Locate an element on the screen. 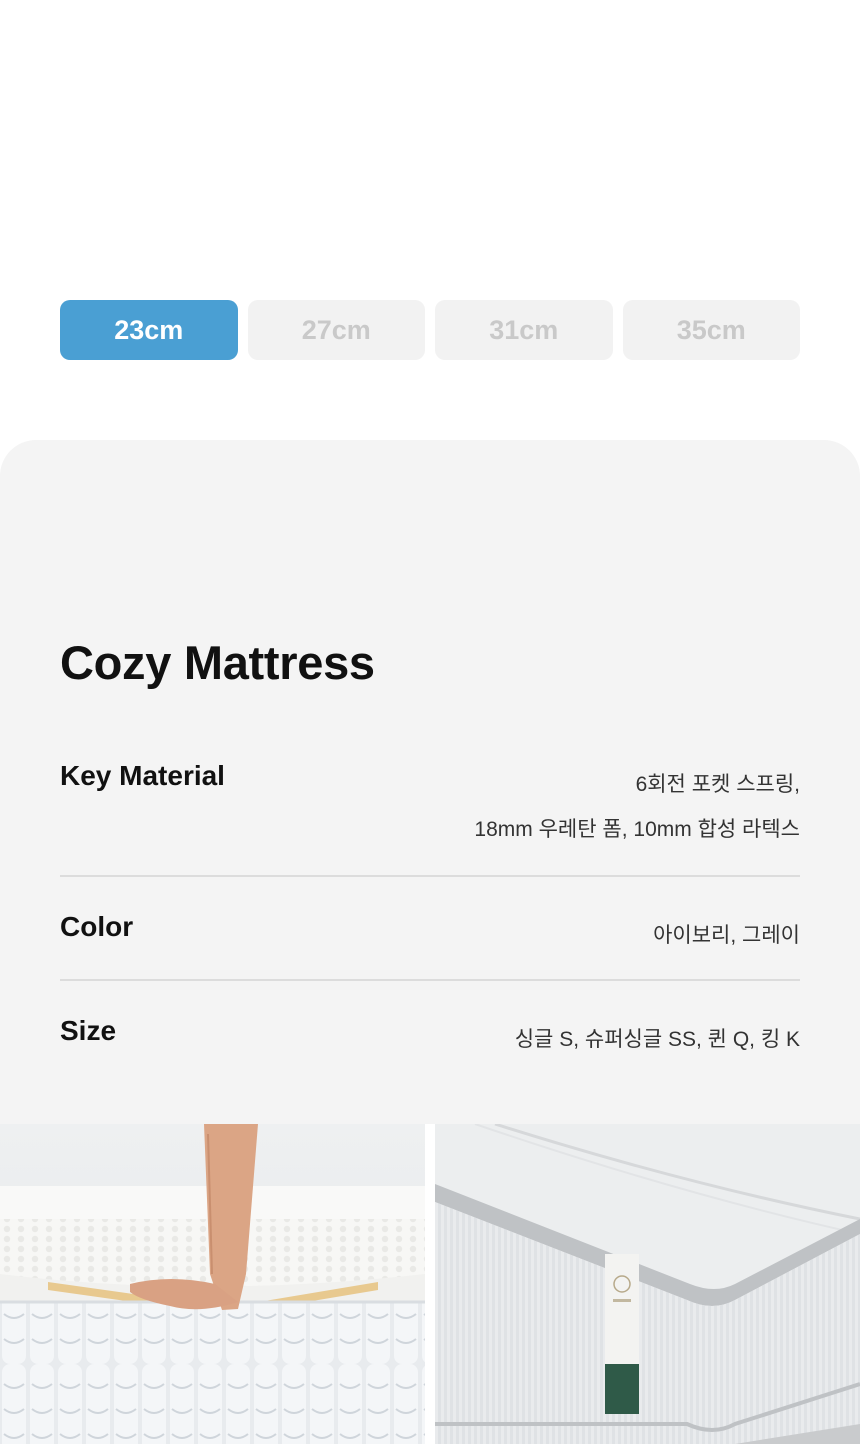 The image size is (860, 1444). tab-31cm: 31cm is located at coordinates (524, 330).